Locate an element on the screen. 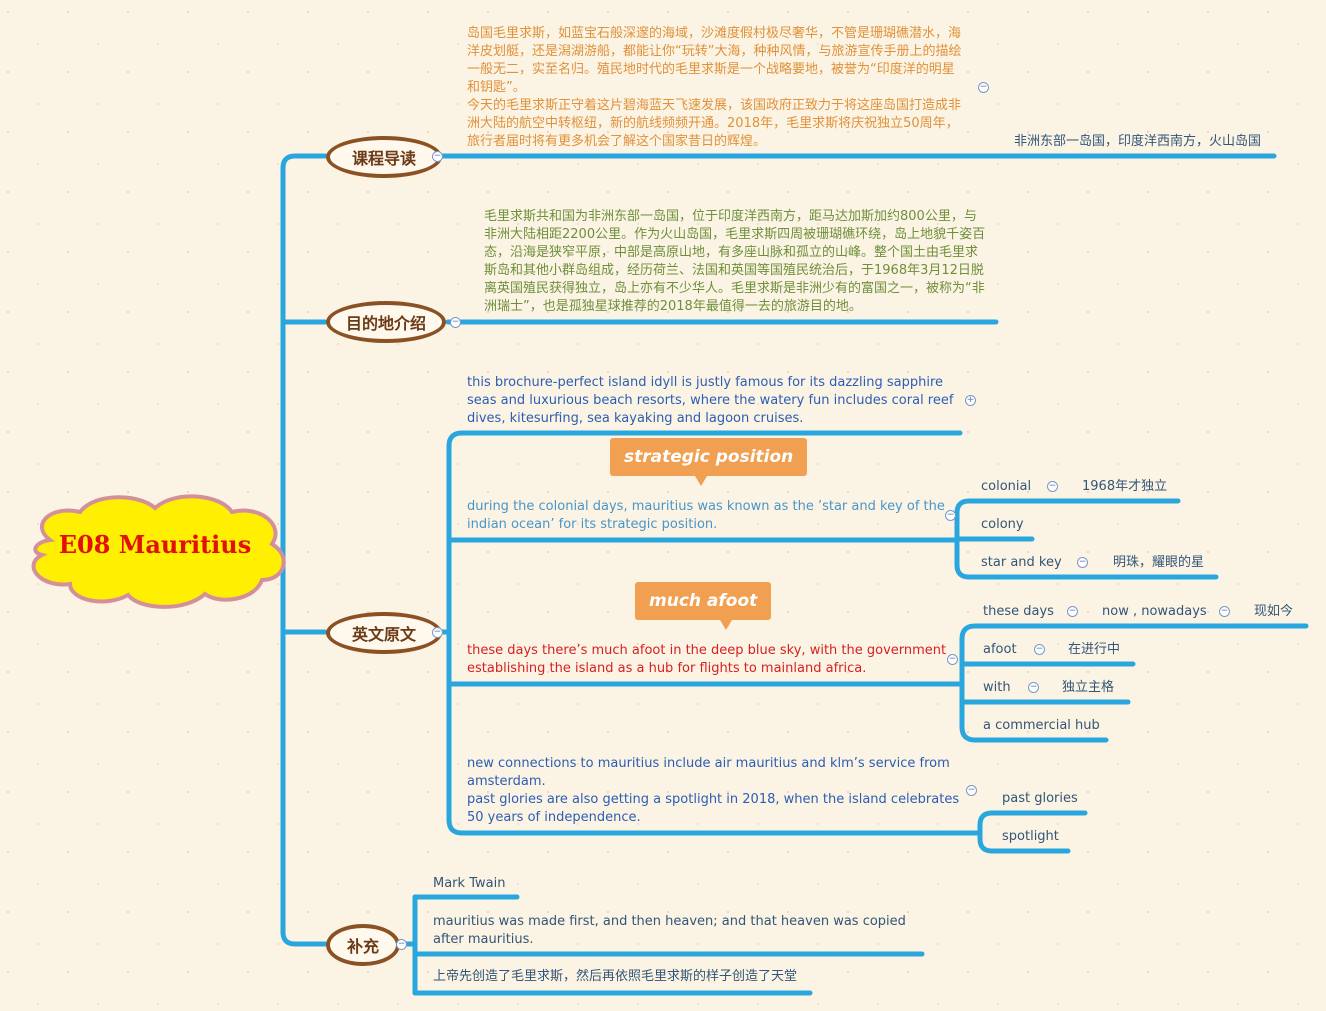  term-afoot: afoot is located at coordinates (1000, 650).